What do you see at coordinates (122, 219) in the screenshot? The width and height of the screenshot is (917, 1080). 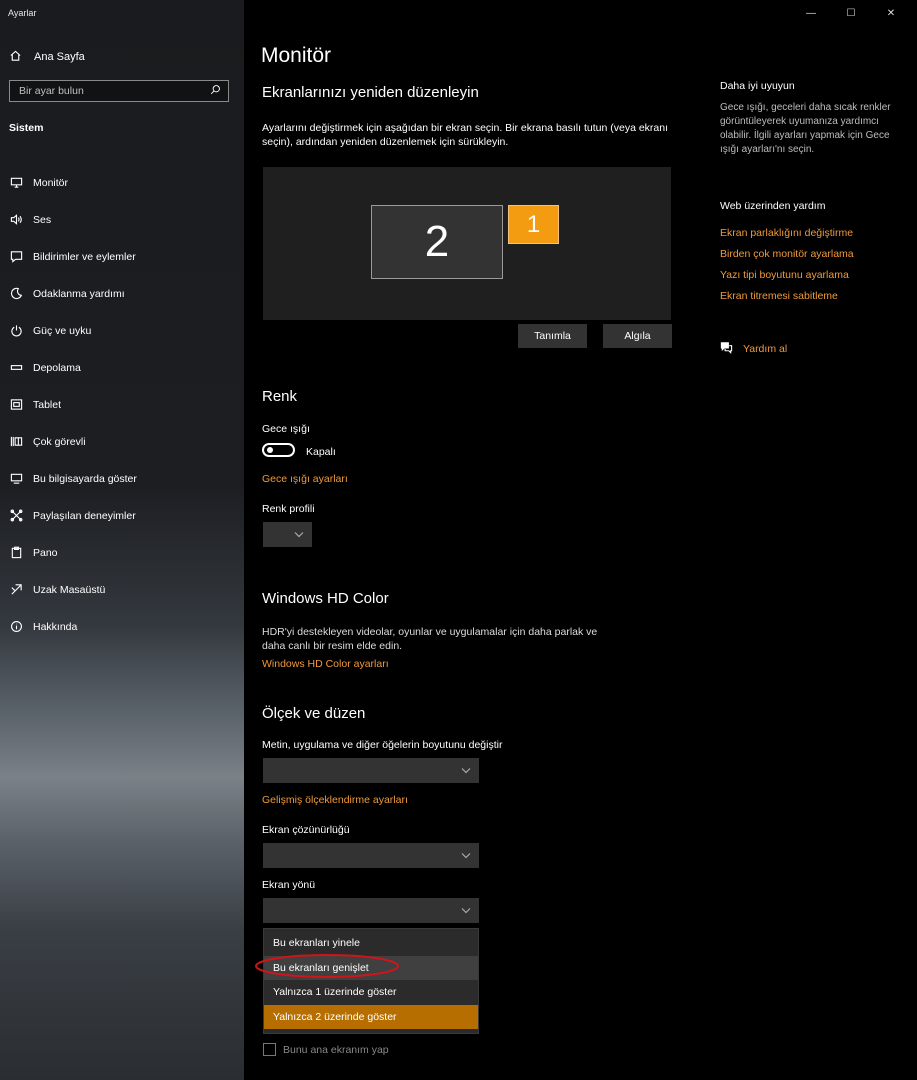 I see `sidebar-item-sound: Ses` at bounding box center [122, 219].